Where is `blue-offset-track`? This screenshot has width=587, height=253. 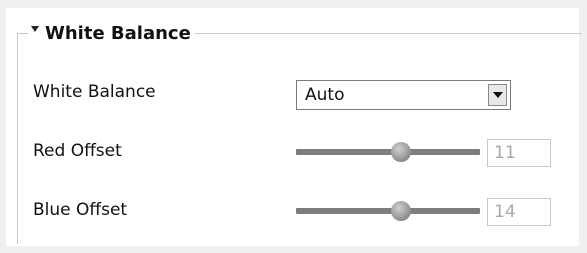 blue-offset-track is located at coordinates (388, 211).